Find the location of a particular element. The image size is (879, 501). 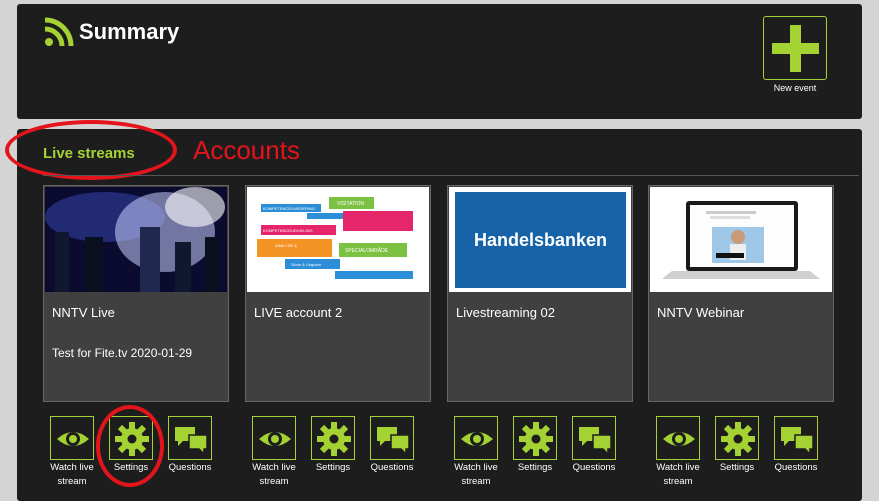

card-thumbnail: Handelsbanken is located at coordinates (540, 239).